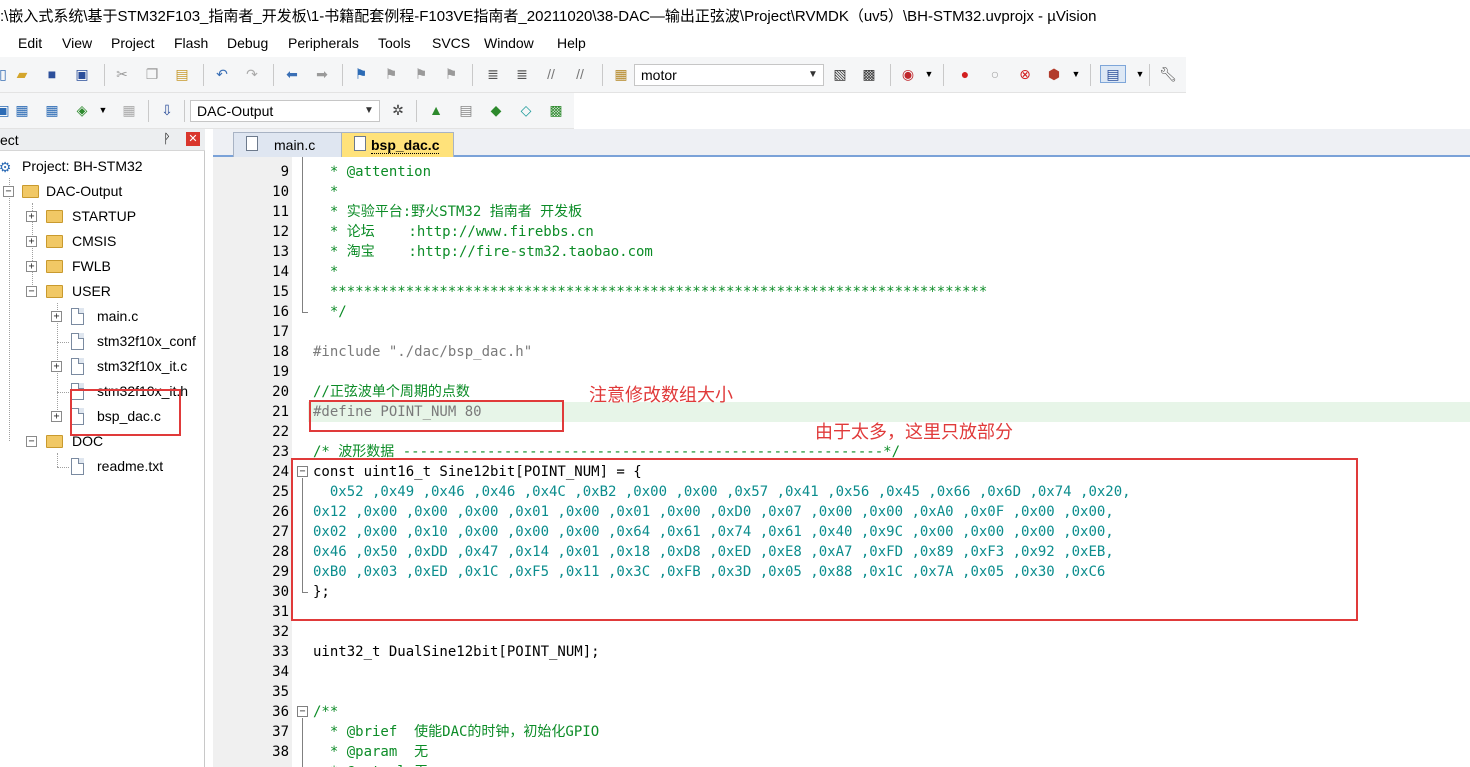 The image size is (1470, 767). What do you see at coordinates (104, 216) in the screenshot?
I see `tree-group-label: STARTUP` at bounding box center [104, 216].